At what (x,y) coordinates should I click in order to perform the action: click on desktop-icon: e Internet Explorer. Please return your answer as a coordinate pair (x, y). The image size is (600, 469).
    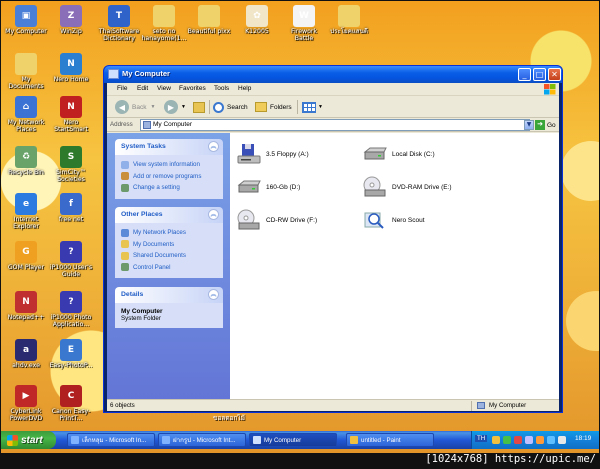
    Looking at the image, I should click on (26, 211).